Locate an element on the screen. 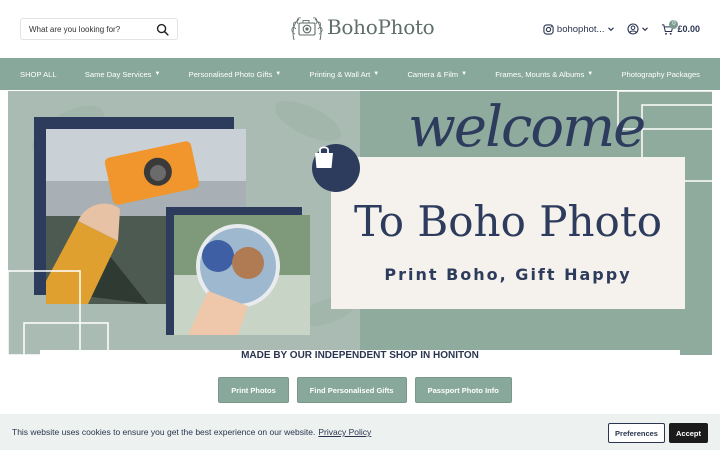 The width and height of the screenshot is (720, 450). nav-item-photography-packages: Photography Packages is located at coordinates (660, 74).